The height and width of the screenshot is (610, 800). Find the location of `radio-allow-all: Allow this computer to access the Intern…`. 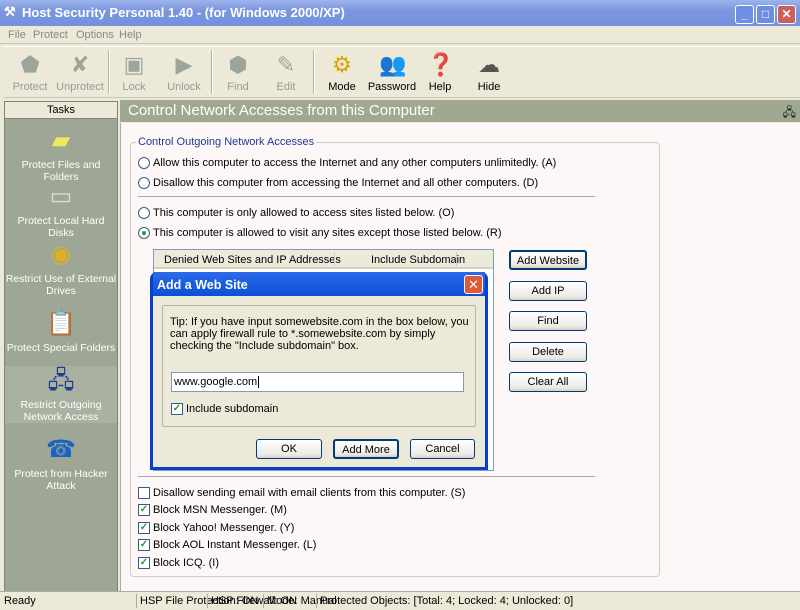

radio-allow-all: Allow this computer to access the Intern… is located at coordinates (347, 164).